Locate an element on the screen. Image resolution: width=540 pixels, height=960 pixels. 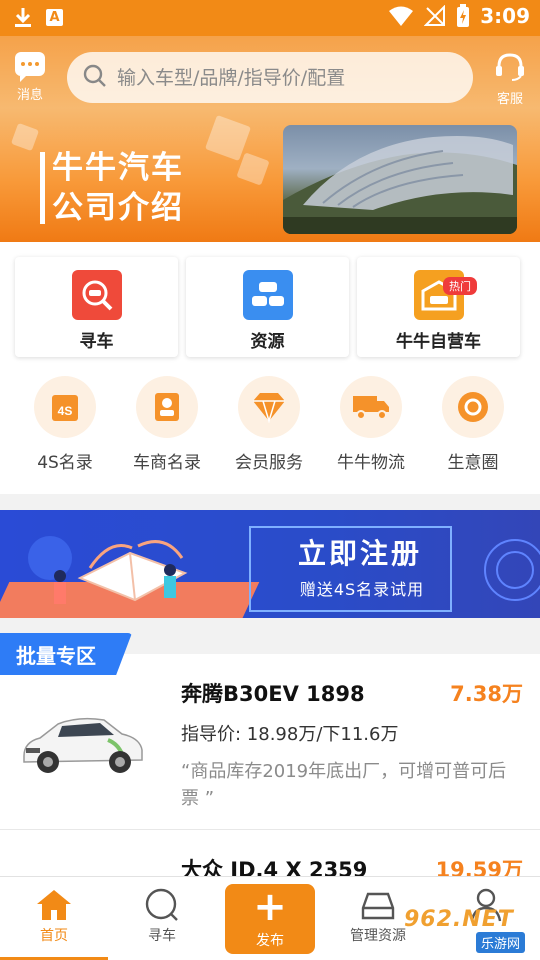
publish-button: + 发布 is located at coordinates (270, 919).